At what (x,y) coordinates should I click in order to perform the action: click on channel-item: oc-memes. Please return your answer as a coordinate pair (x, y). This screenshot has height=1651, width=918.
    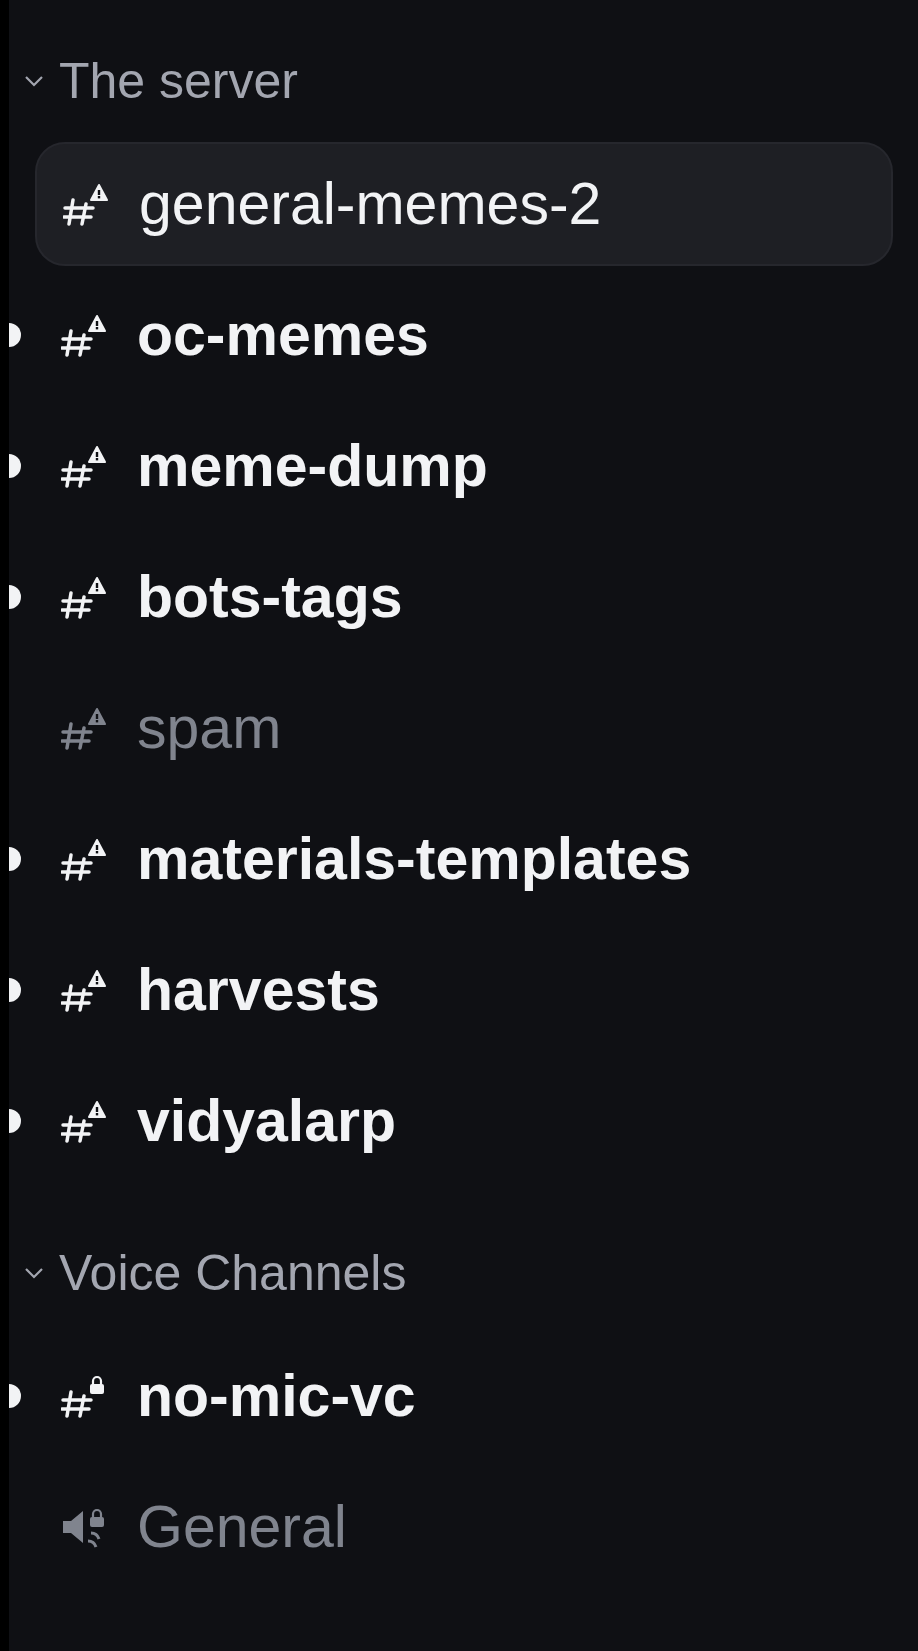
    Looking at the image, I should click on (464, 335).